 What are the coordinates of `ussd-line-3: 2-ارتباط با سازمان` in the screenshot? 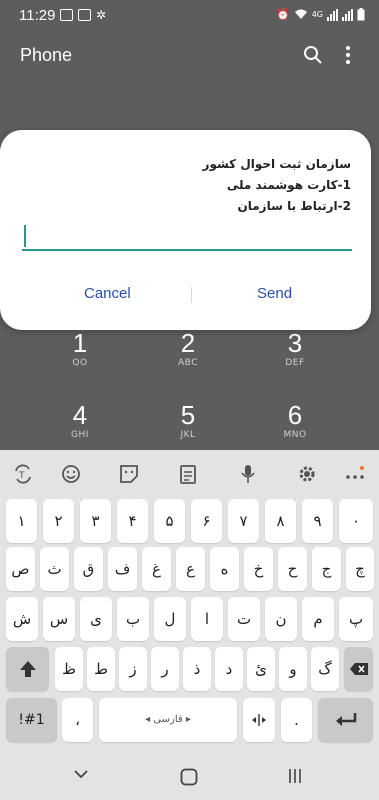 It's located at (294, 206).